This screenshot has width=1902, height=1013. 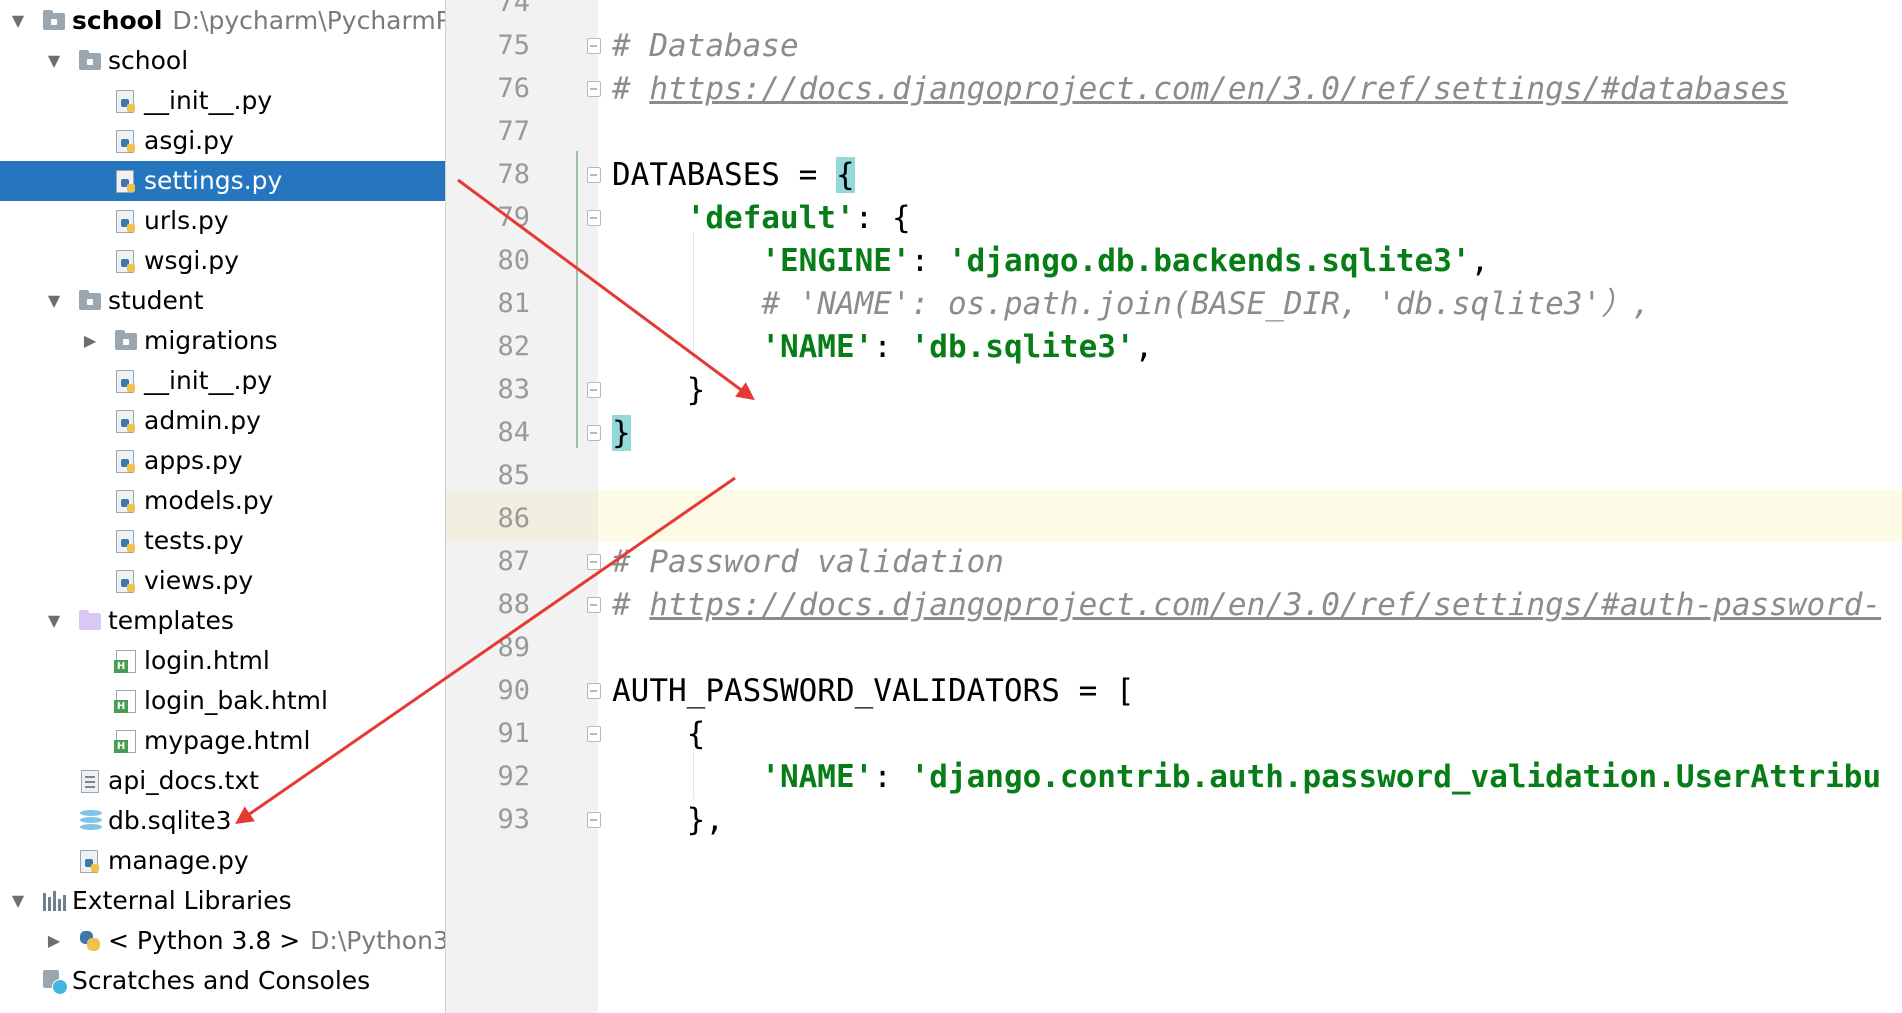 I want to click on tree-row-tests-py: tests.py, so click(x=222, y=541).